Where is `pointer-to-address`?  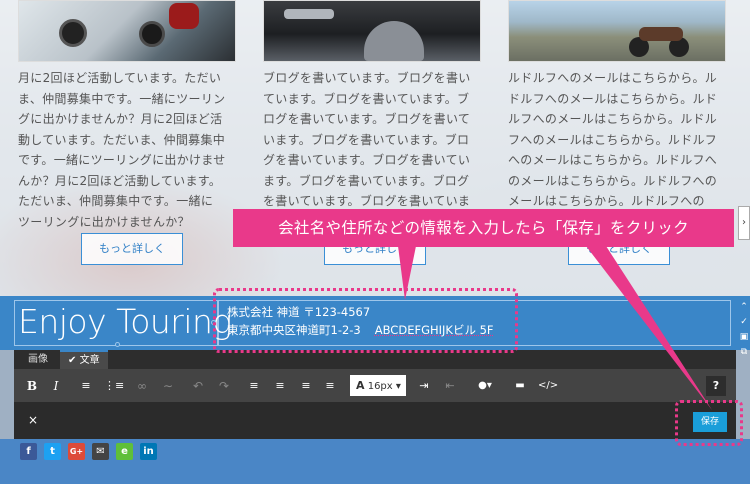
pointer-to-address is located at coordinates (407, 273).